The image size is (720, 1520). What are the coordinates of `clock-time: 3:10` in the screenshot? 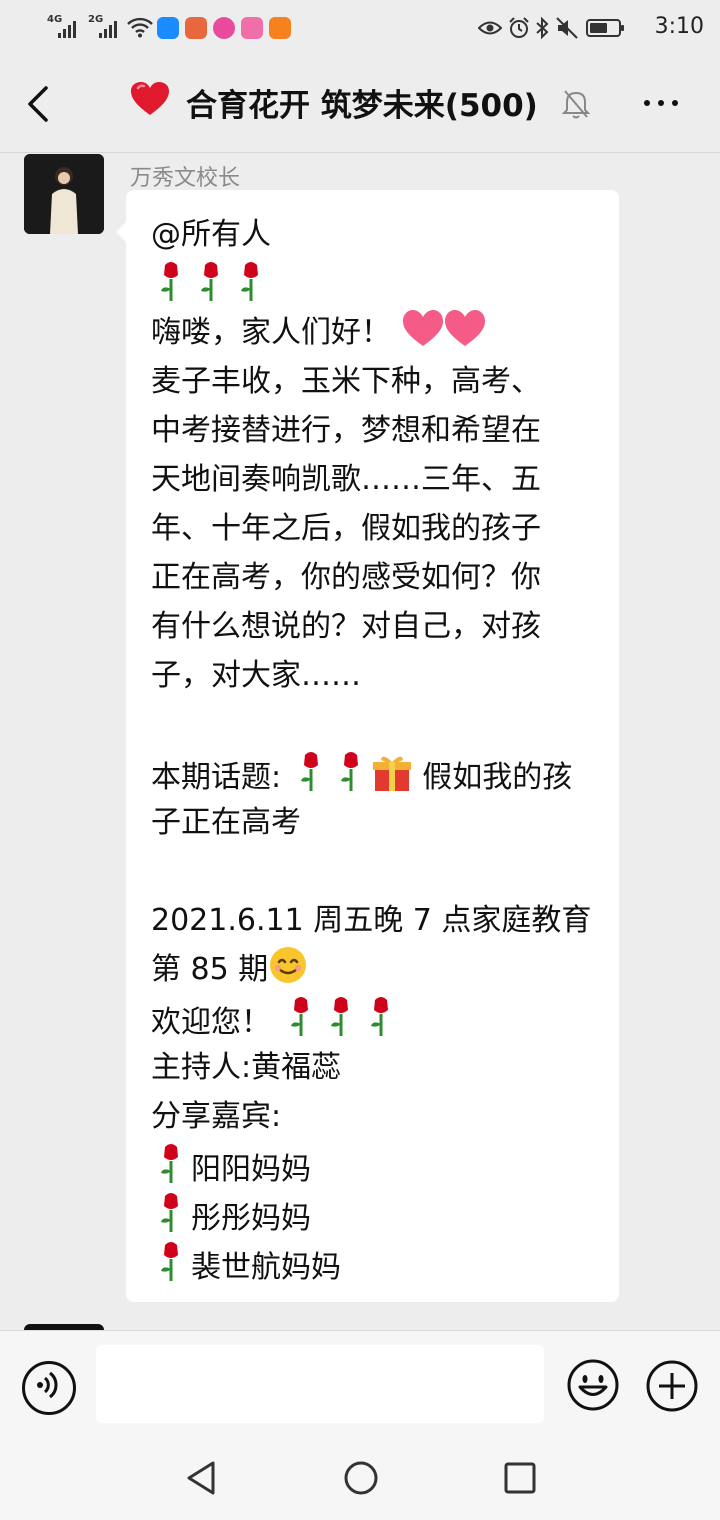 It's located at (679, 26).